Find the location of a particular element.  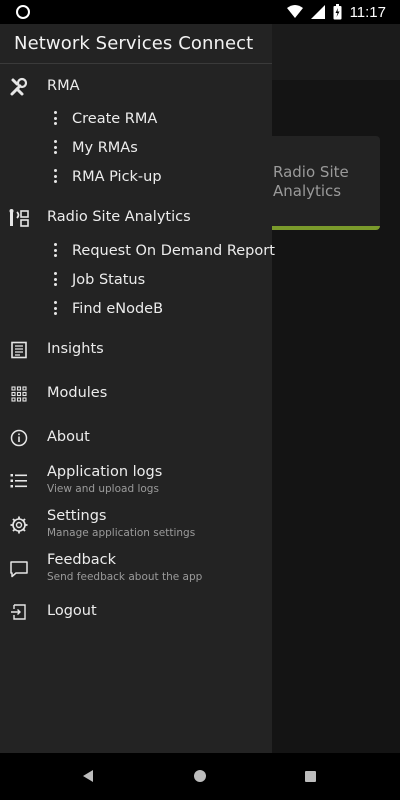

menu-item-radio-site-analytics: Radio Site Analytics is located at coordinates (136, 219).